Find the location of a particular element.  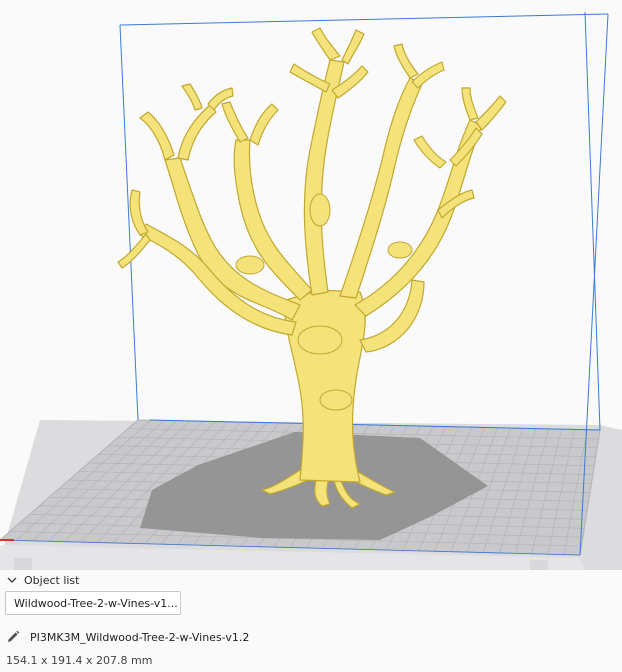

object-list-title: Object list is located at coordinates (52, 580).